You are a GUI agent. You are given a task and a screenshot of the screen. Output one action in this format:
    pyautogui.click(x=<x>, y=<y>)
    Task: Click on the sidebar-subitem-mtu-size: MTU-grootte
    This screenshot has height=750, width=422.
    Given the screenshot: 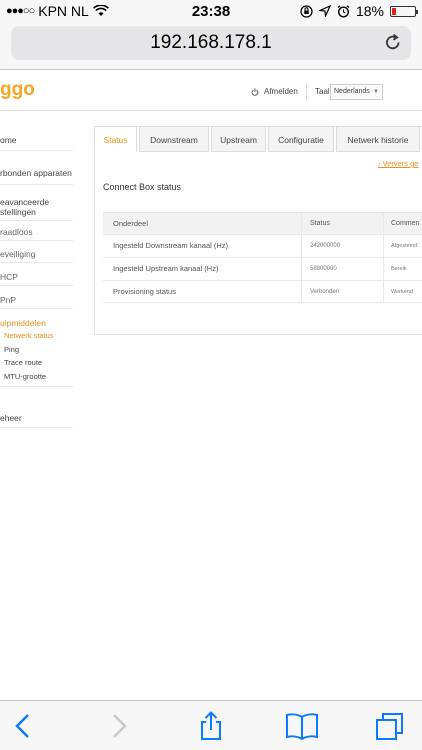 What is the action you would take?
    pyautogui.click(x=25, y=376)
    